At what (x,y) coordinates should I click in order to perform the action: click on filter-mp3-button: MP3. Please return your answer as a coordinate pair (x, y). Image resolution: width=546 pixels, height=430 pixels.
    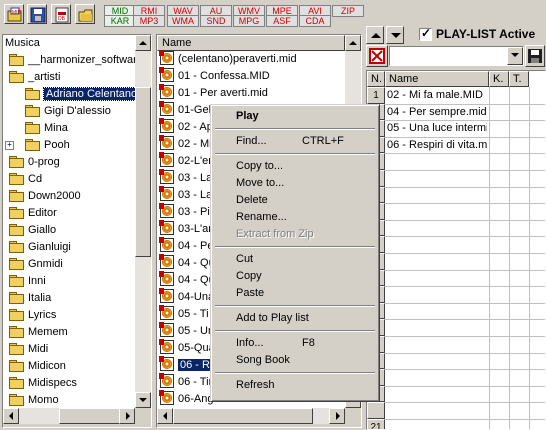
    Looking at the image, I should click on (149, 21).